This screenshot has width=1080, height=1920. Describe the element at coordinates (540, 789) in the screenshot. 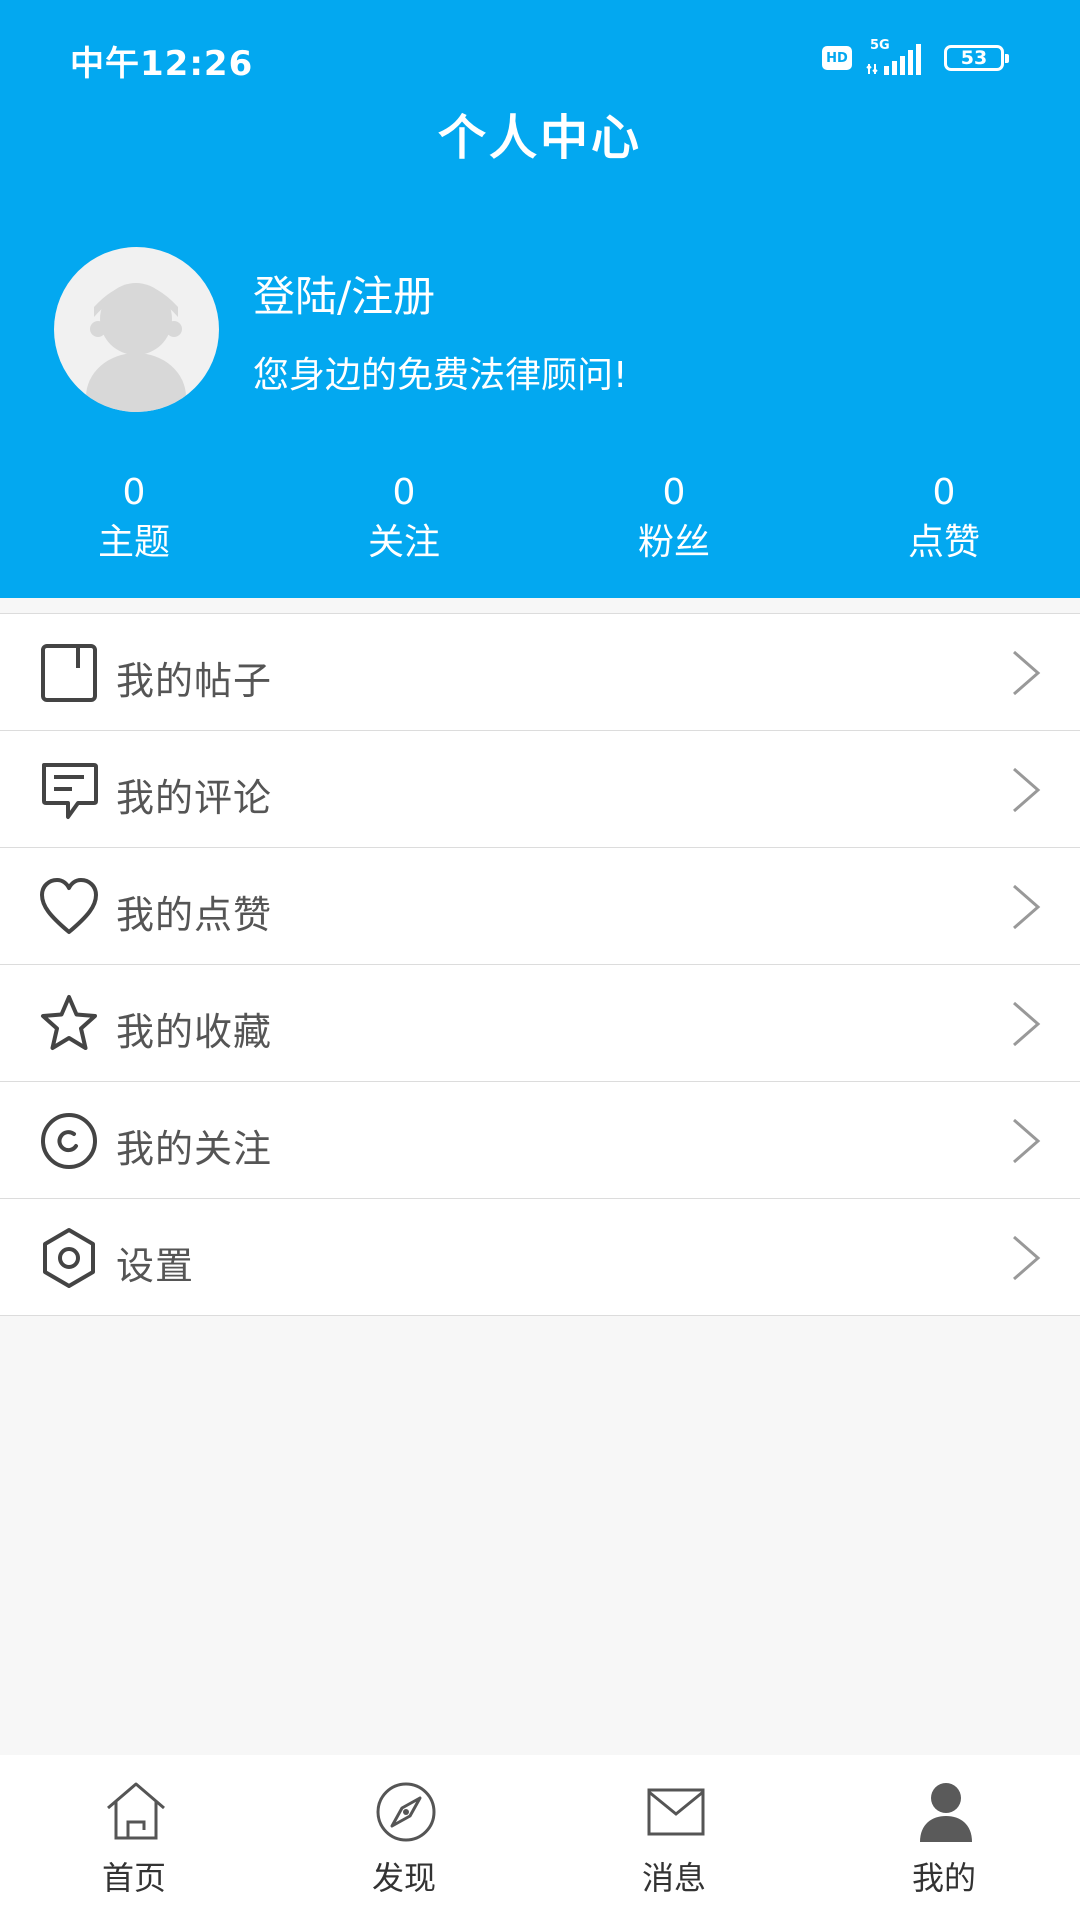

I see `menu-item-my-comments: 我的评论` at that location.